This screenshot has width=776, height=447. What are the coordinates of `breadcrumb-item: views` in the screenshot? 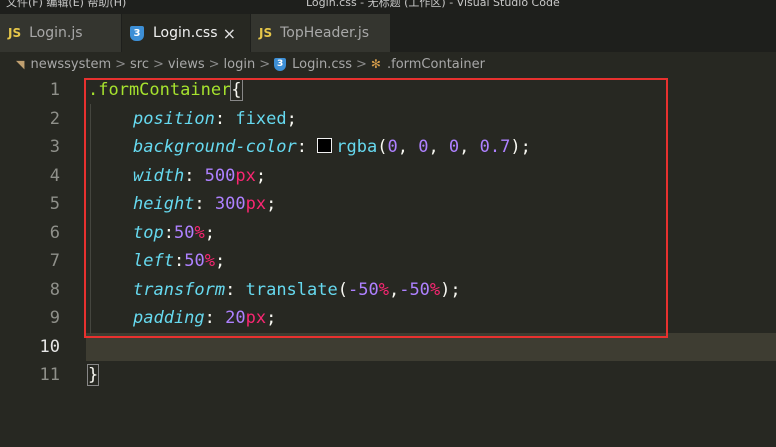 It's located at (186, 64).